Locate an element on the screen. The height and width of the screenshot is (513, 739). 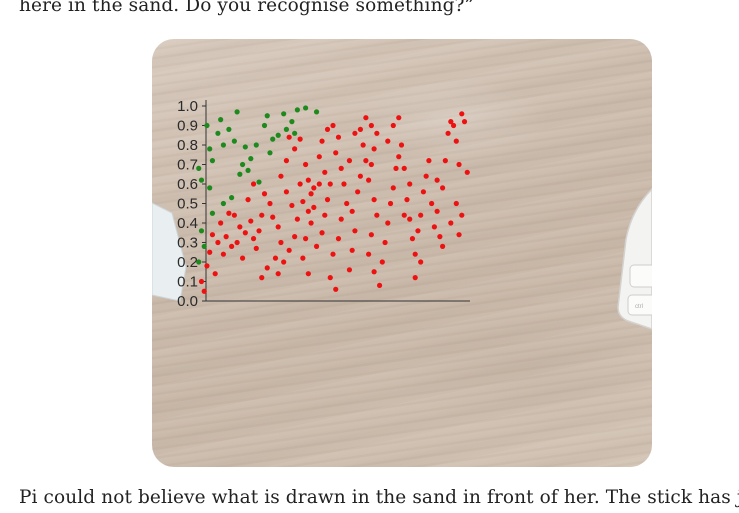
y-tick-label: 0.9 is located at coordinates (187, 126).